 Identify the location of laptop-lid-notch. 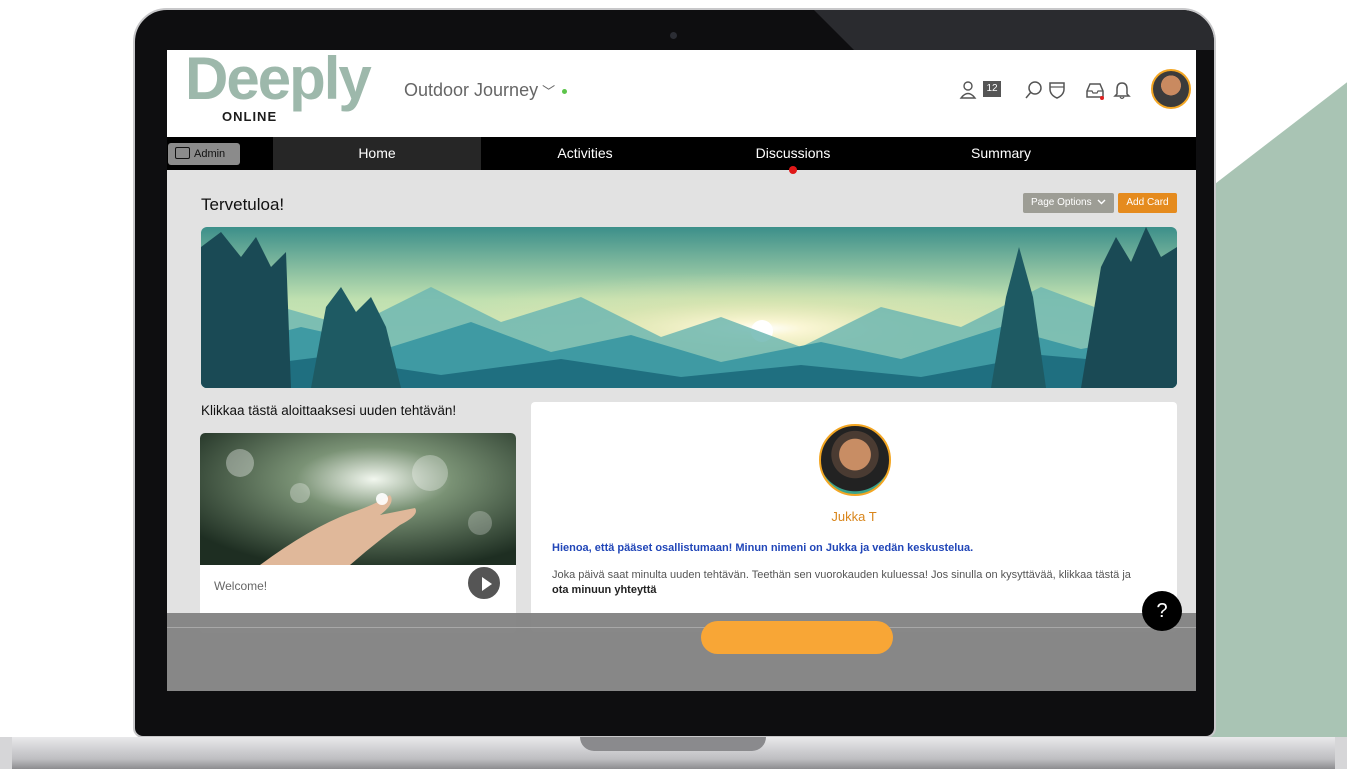
(673, 744).